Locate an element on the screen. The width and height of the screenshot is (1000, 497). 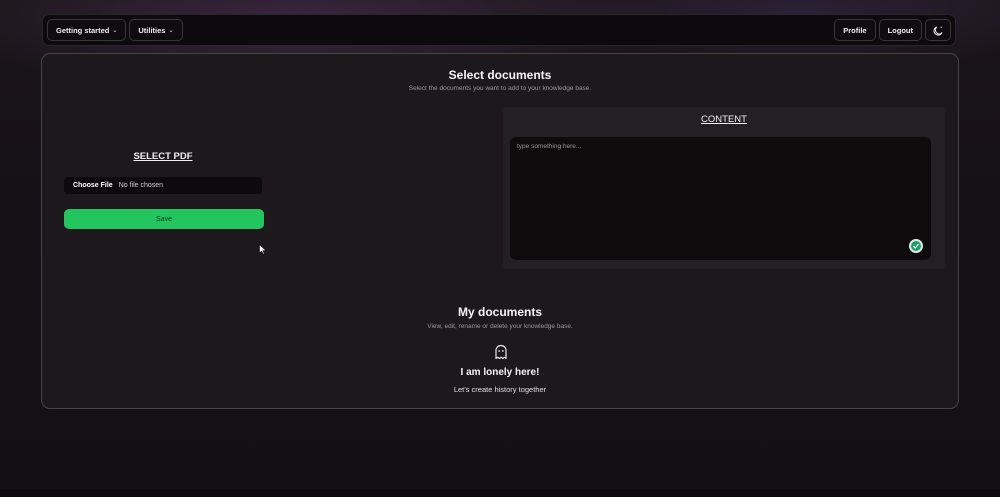
profile-label: Profile is located at coordinates (855, 30).